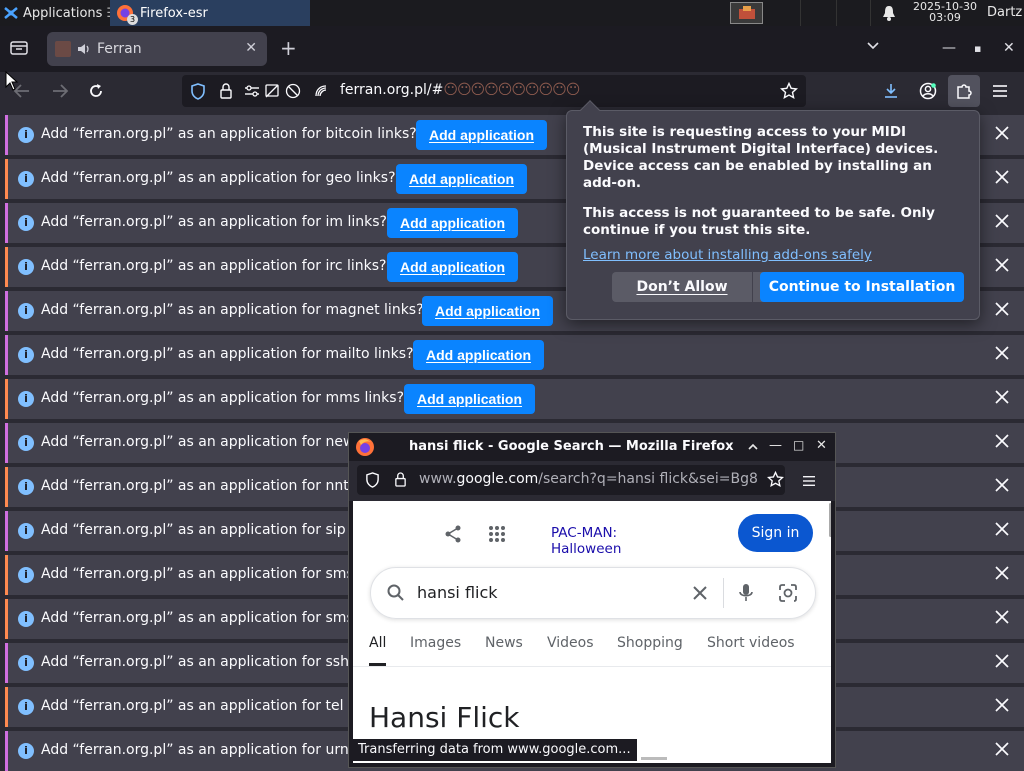 Image resolution: width=1024 pixels, height=771 pixels. What do you see at coordinates (945, 12) in the screenshot?
I see `clock: 2025-10-30 03:09` at bounding box center [945, 12].